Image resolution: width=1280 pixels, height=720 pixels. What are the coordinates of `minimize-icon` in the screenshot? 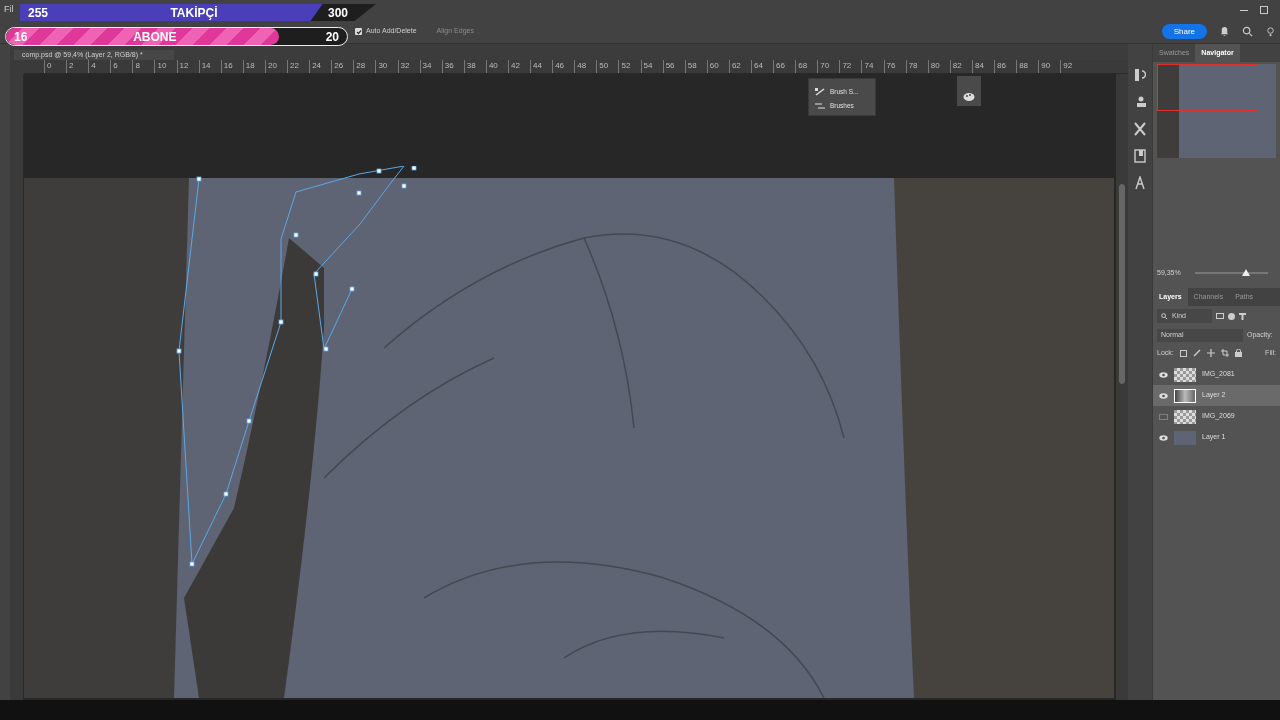 It's located at (1244, 10).